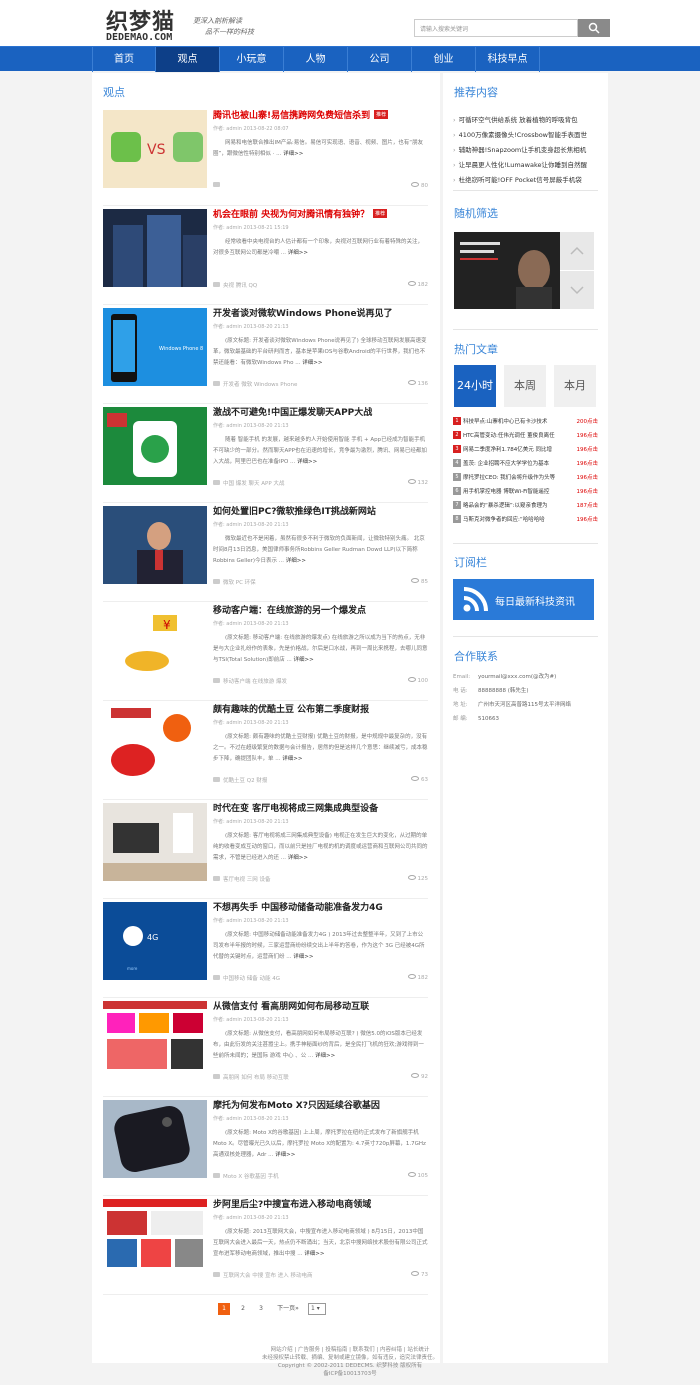 The image size is (700, 1385). I want to click on article-tags-text: 高朋网 如何 布局 移动互联, so click(256, 1078).